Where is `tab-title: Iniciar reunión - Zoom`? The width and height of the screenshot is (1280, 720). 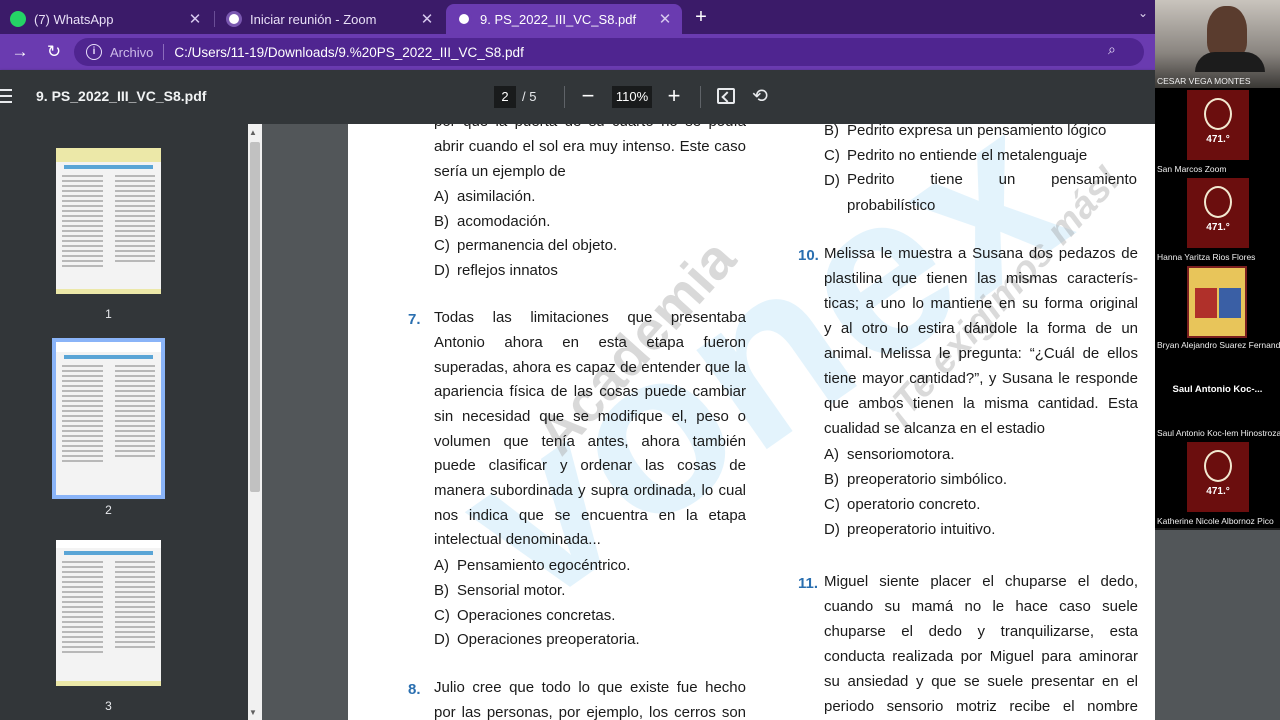
tab-title: Iniciar reunión - Zoom is located at coordinates (313, 19).